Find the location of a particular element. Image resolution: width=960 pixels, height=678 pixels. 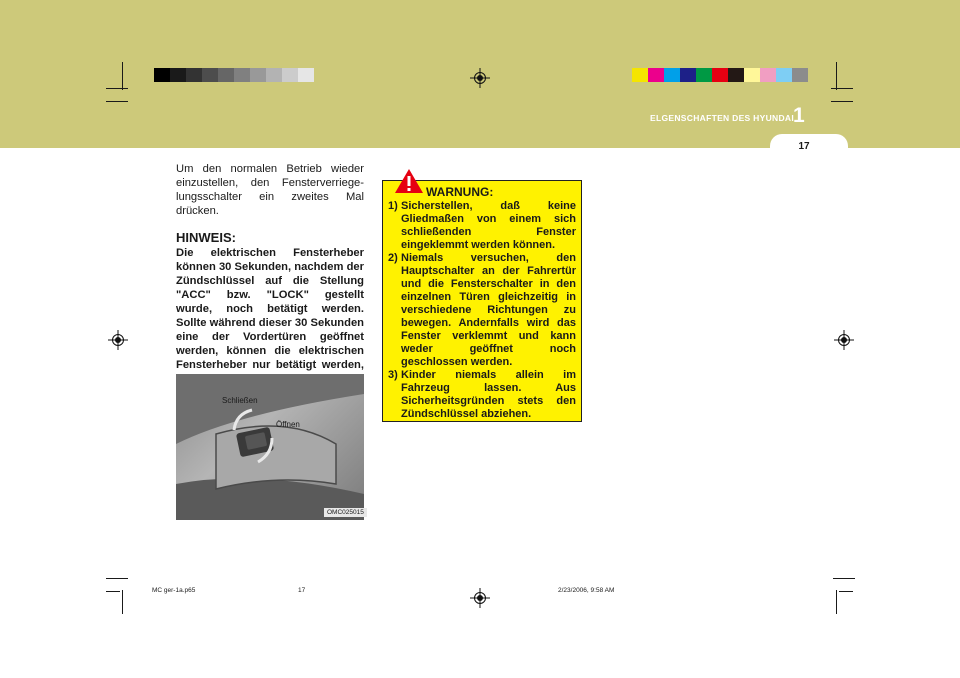

section-number: 1 is located at coordinates (799, 115).